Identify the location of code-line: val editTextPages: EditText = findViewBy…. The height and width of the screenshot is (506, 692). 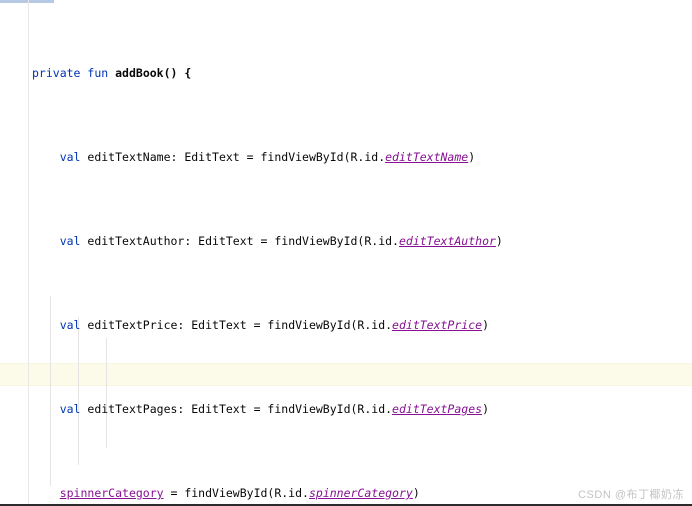
(346, 409).